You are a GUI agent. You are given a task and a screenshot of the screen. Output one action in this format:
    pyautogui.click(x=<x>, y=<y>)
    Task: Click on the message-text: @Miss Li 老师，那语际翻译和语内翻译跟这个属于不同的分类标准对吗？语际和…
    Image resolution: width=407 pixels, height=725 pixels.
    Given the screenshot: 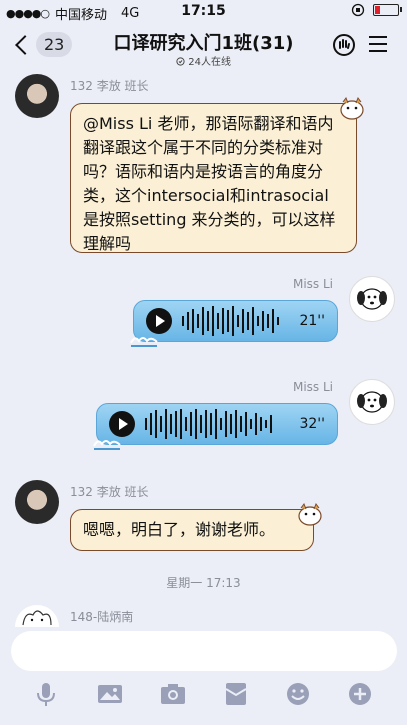 What is the action you would take?
    pyautogui.click(x=209, y=183)
    